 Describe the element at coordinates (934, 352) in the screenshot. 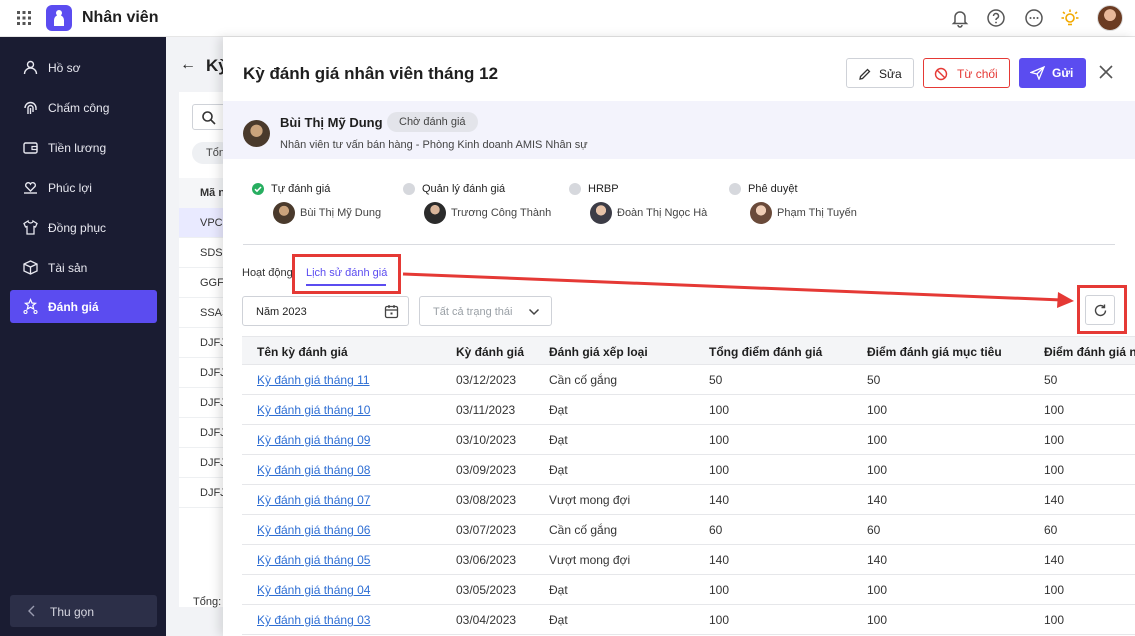

I see `column-header: Điểm đánh giá mục tiêu` at that location.